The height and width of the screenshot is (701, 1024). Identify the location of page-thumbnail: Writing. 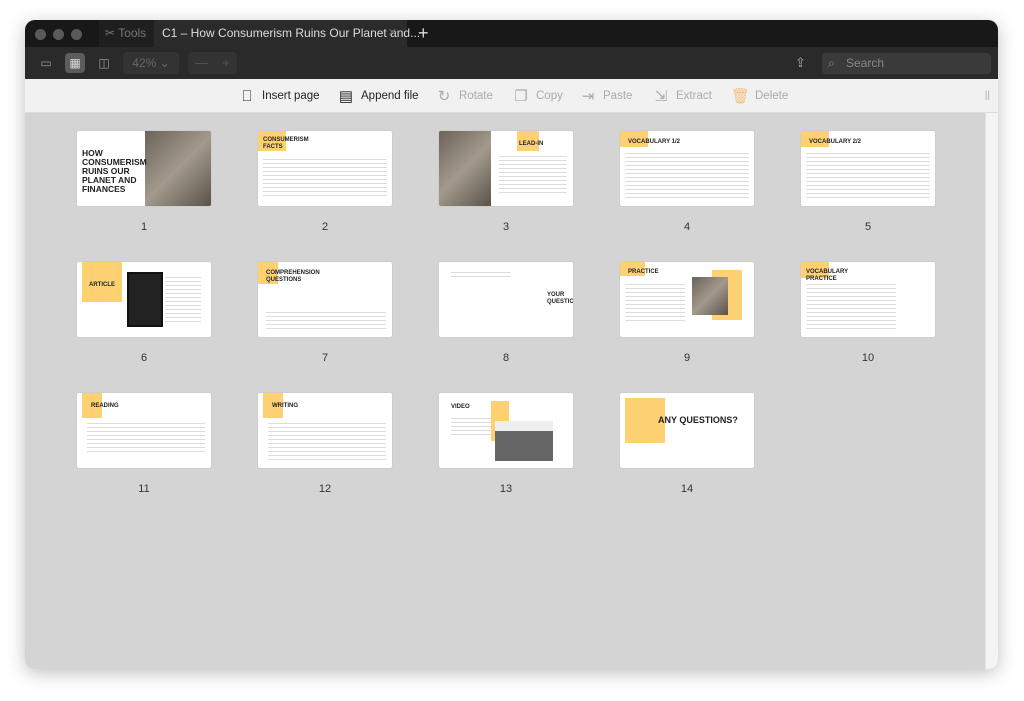
(325, 430).